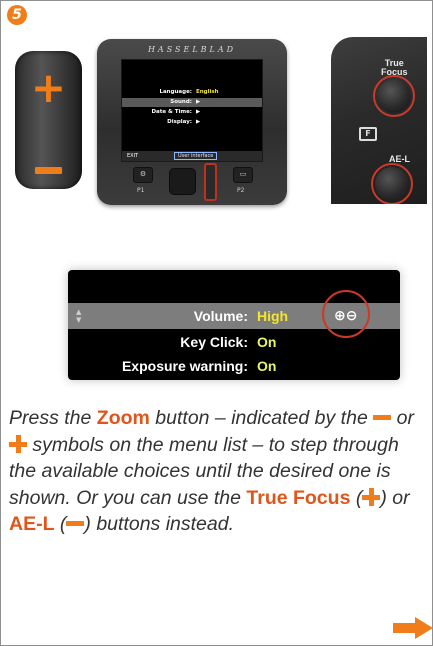  Describe the element at coordinates (402, 418) in the screenshot. I see `instruction-text-part: or` at that location.